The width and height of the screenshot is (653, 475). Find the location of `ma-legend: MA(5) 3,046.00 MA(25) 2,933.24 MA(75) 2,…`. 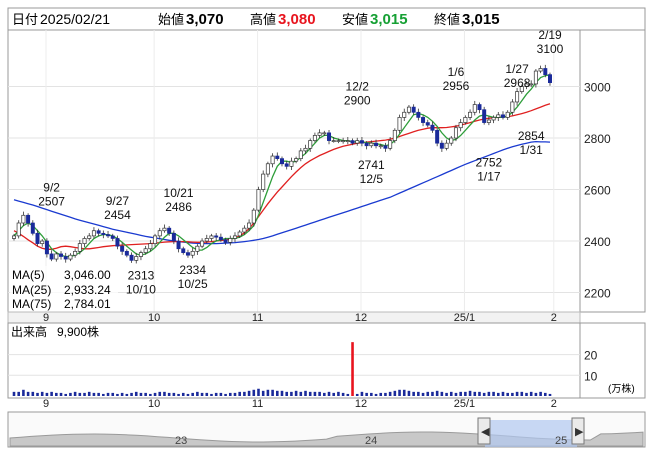

ma-legend: MA(5) 3,046.00 MA(25) 2,933.24 MA(75) 2,… is located at coordinates (64, 288).